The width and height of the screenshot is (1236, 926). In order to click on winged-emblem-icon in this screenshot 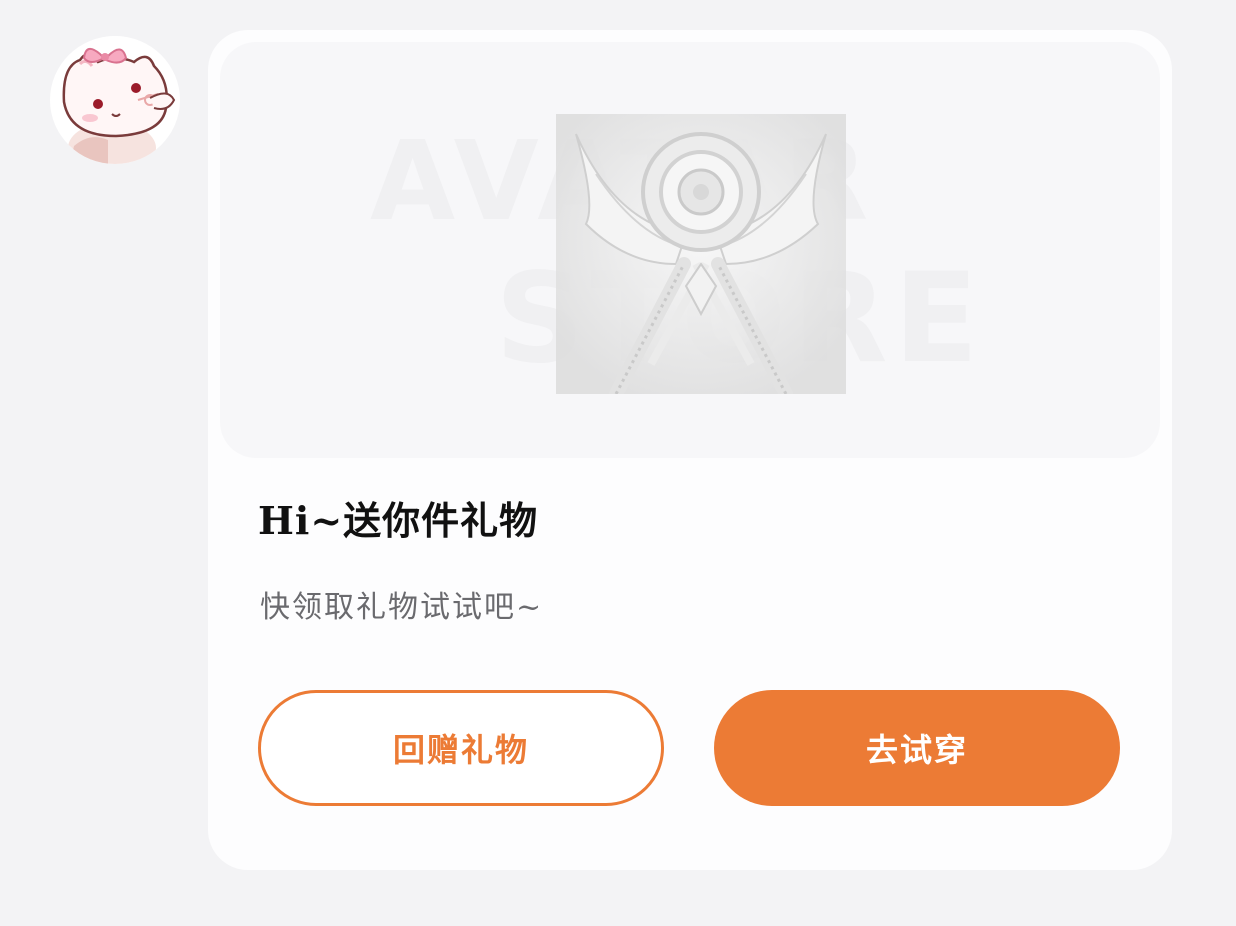, I will do `click(701, 254)`.